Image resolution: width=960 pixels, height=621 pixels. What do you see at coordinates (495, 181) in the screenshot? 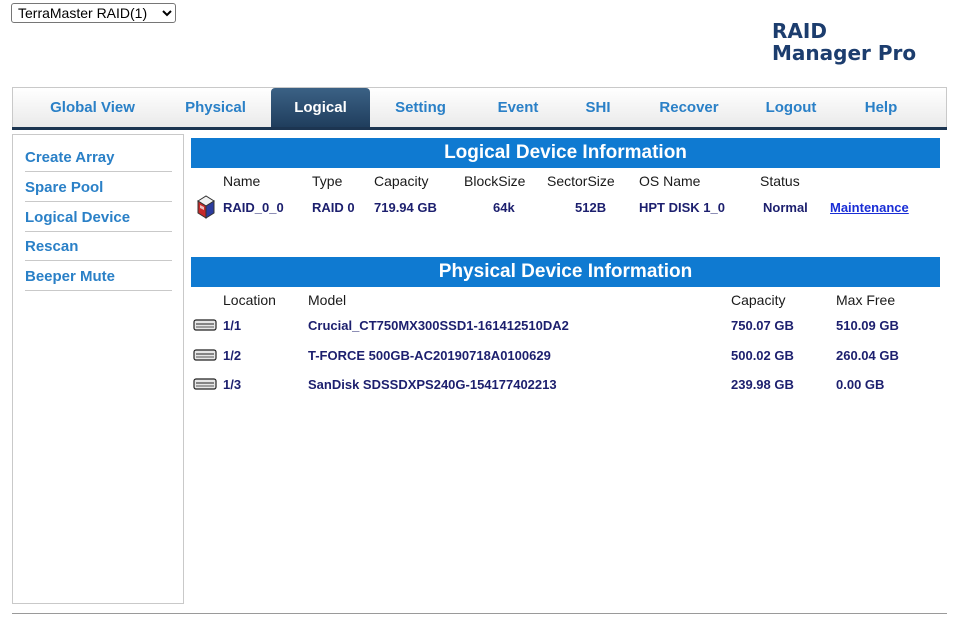
I see `col-blocksize: BlockSize` at bounding box center [495, 181].